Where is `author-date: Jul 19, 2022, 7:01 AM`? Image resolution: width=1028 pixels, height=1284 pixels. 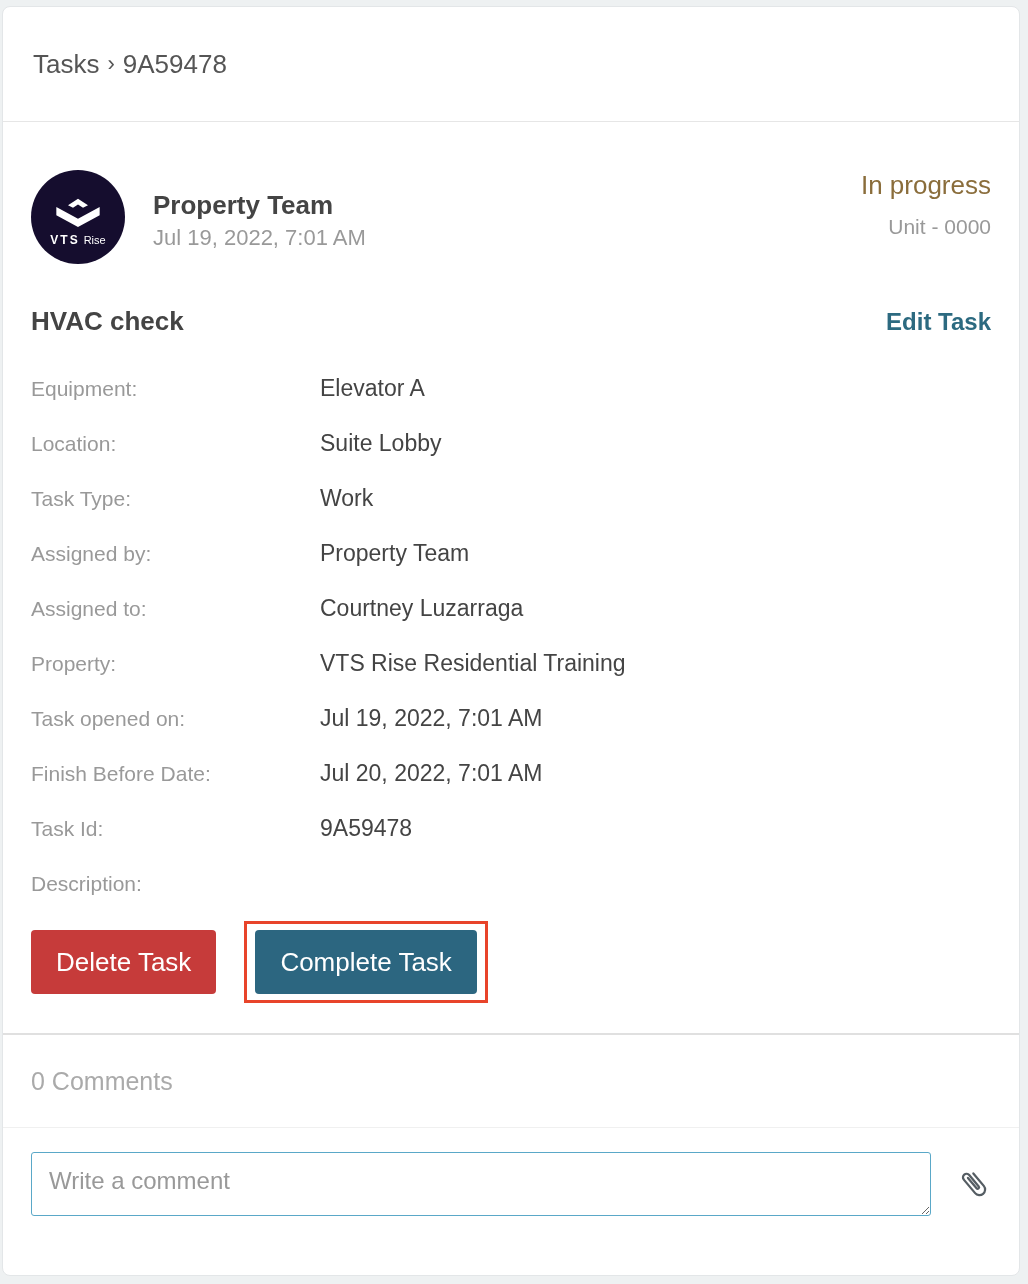
author-date: Jul 19, 2022, 7:01 AM is located at coordinates (259, 238).